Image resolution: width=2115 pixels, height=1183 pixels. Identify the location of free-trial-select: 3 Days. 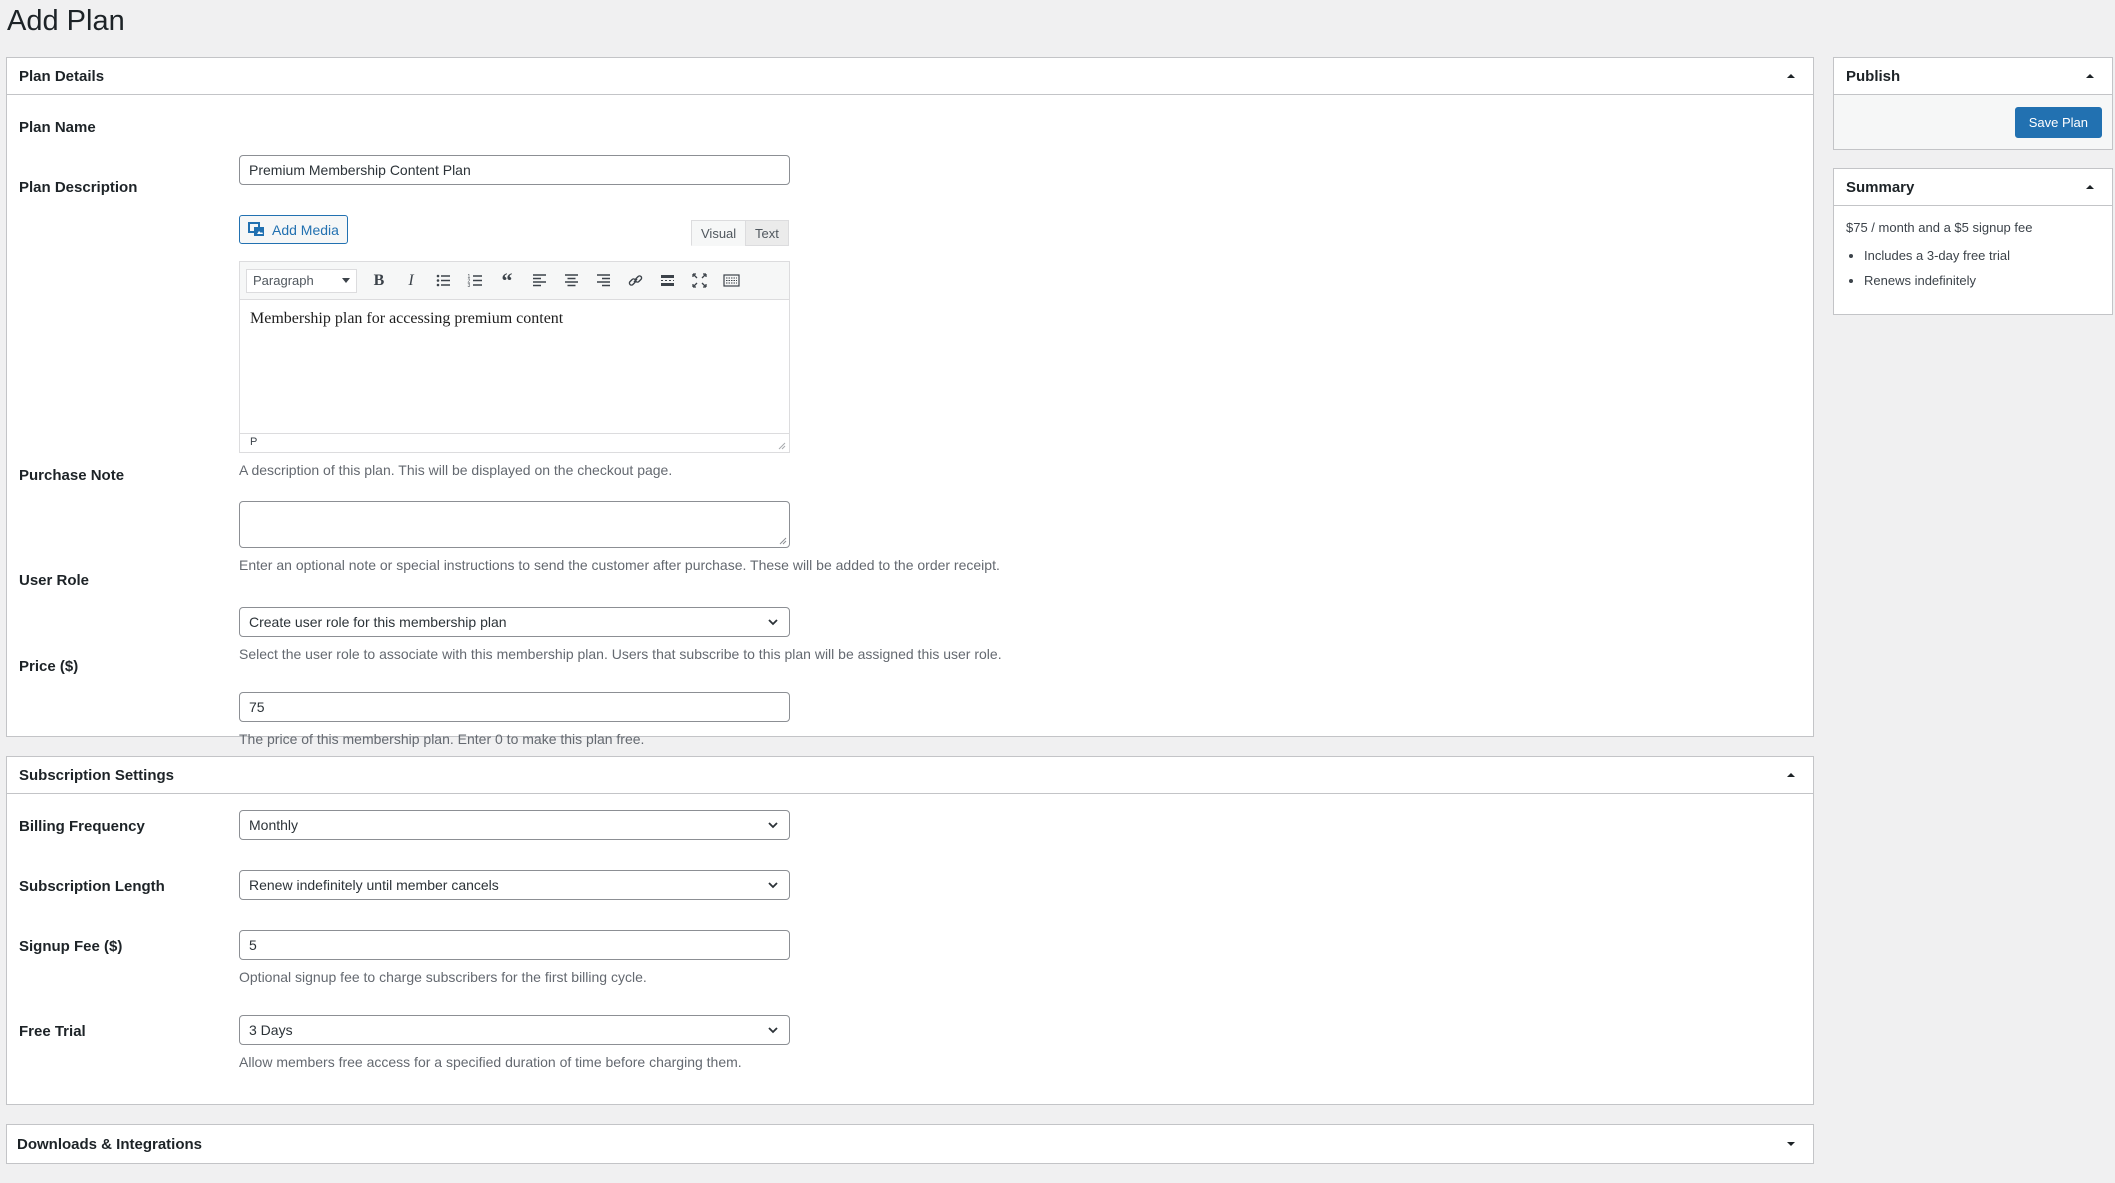
(514, 1030).